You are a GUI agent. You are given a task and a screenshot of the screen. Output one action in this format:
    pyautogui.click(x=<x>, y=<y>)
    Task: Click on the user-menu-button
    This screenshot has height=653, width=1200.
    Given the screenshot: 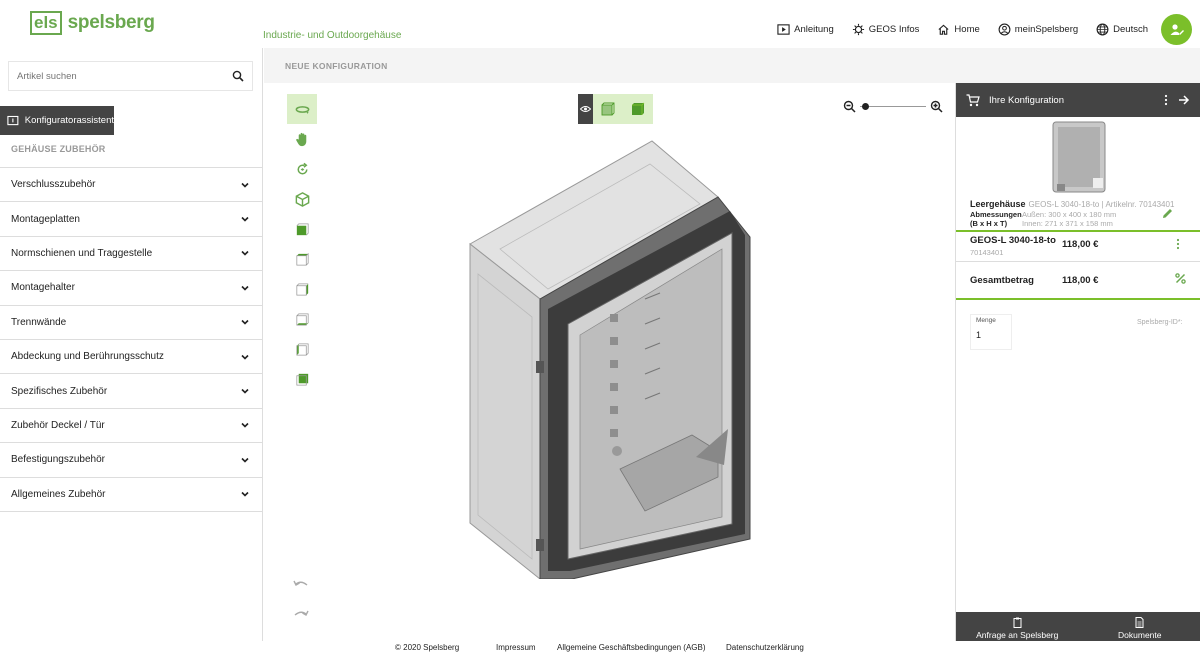 What is the action you would take?
    pyautogui.click(x=1176, y=29)
    